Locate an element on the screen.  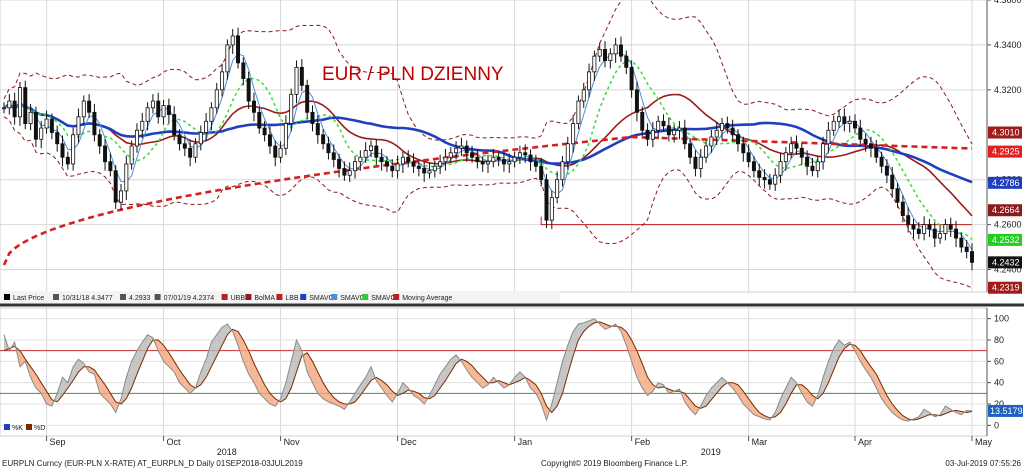
stoch-legend-label: %D is located at coordinates (39, 428).